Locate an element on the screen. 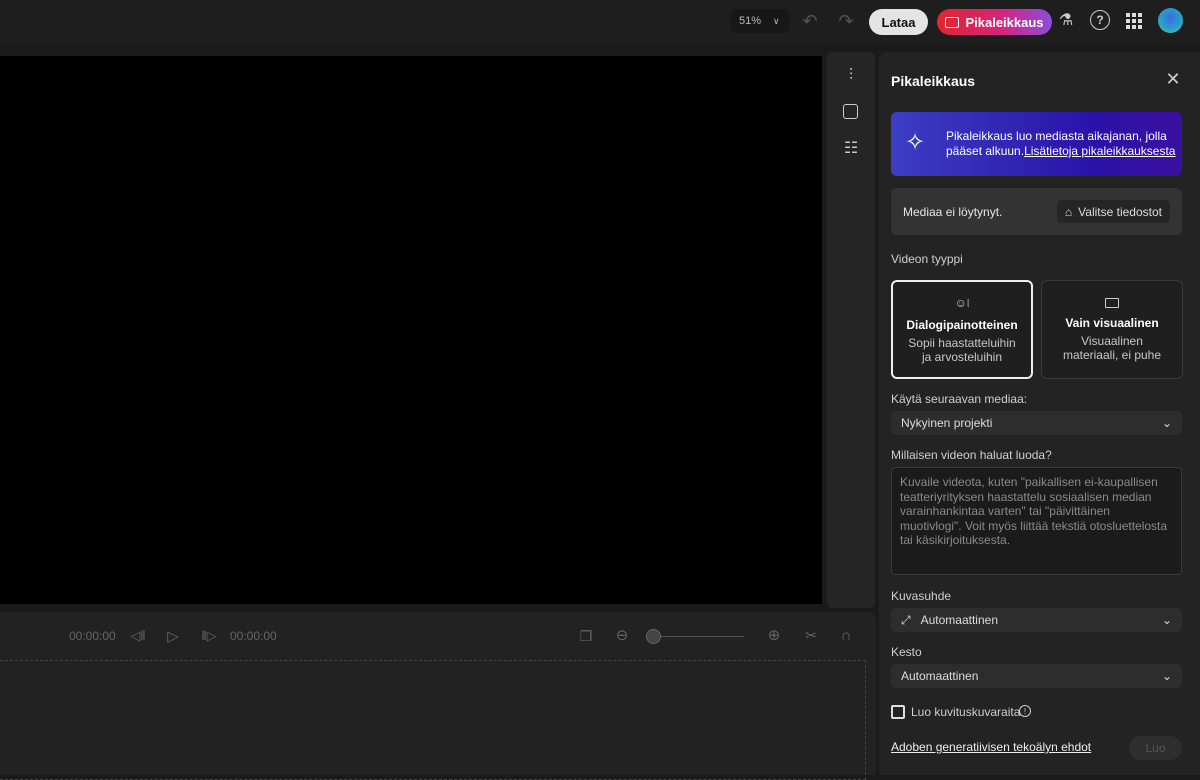 The width and height of the screenshot is (1200, 780). select-files-button: ⌂ Valitse tiedostot is located at coordinates (1113, 211).